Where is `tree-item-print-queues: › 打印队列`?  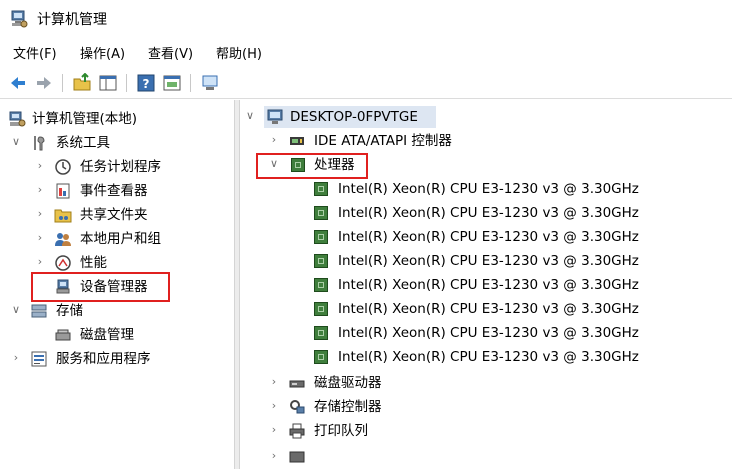
tree-item-print-queues: › 打印队列 is located at coordinates (418, 431).